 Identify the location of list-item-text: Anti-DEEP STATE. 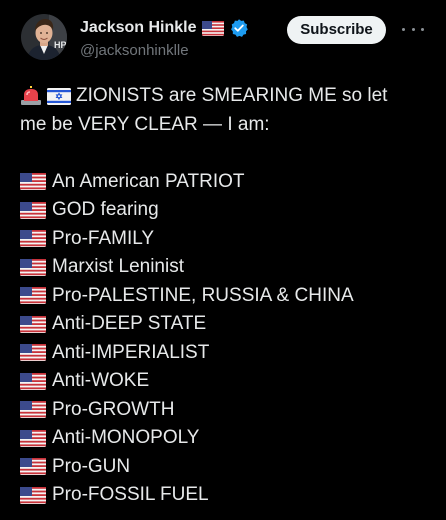
(129, 323).